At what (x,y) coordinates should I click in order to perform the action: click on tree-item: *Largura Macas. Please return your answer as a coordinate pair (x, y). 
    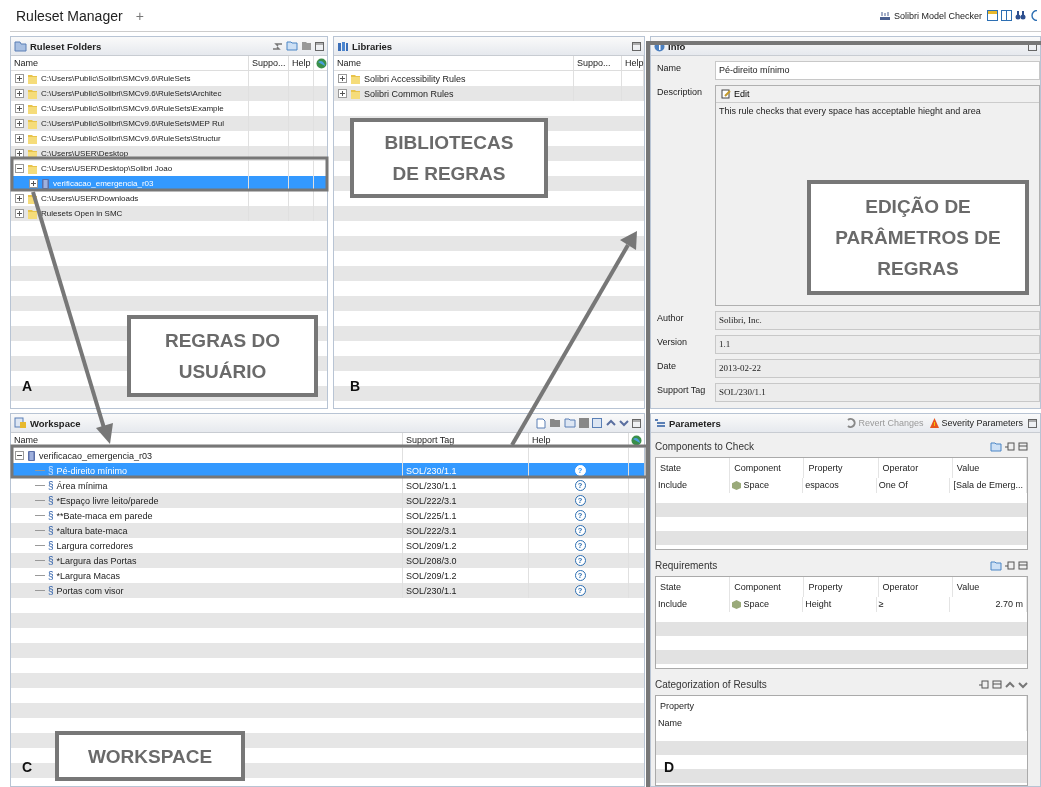
    Looking at the image, I should click on (88, 575).